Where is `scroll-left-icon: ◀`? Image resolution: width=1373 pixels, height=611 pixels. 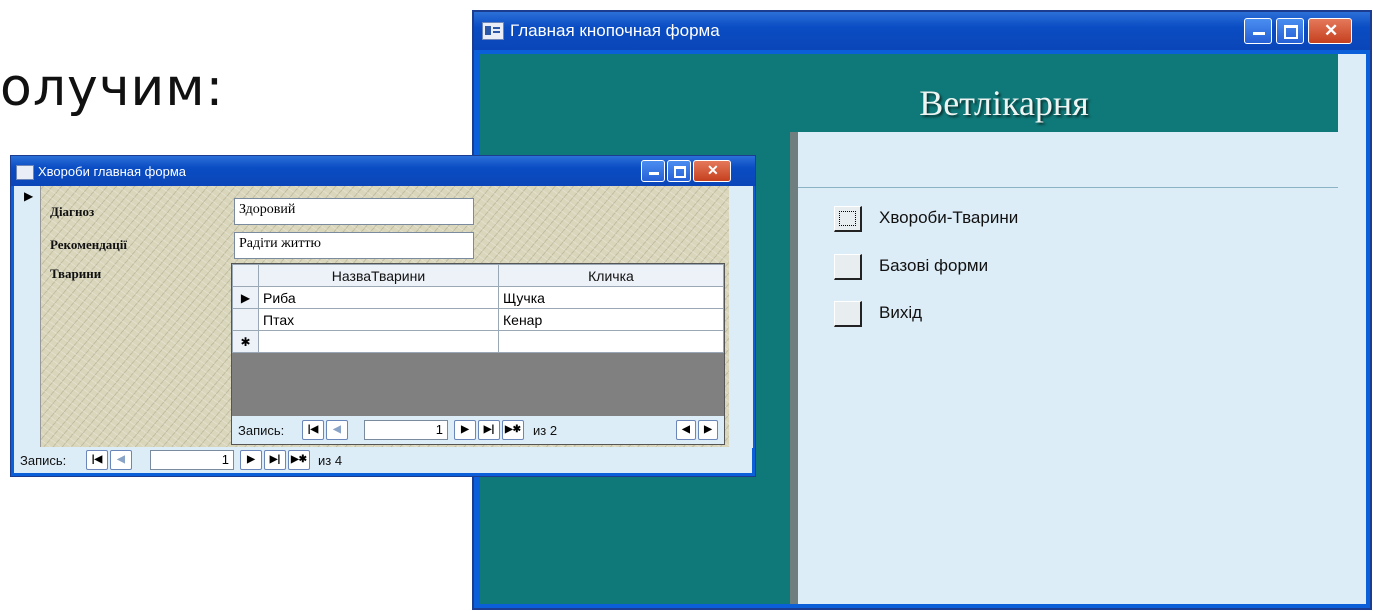
scroll-left-icon: ◀ is located at coordinates (686, 430).